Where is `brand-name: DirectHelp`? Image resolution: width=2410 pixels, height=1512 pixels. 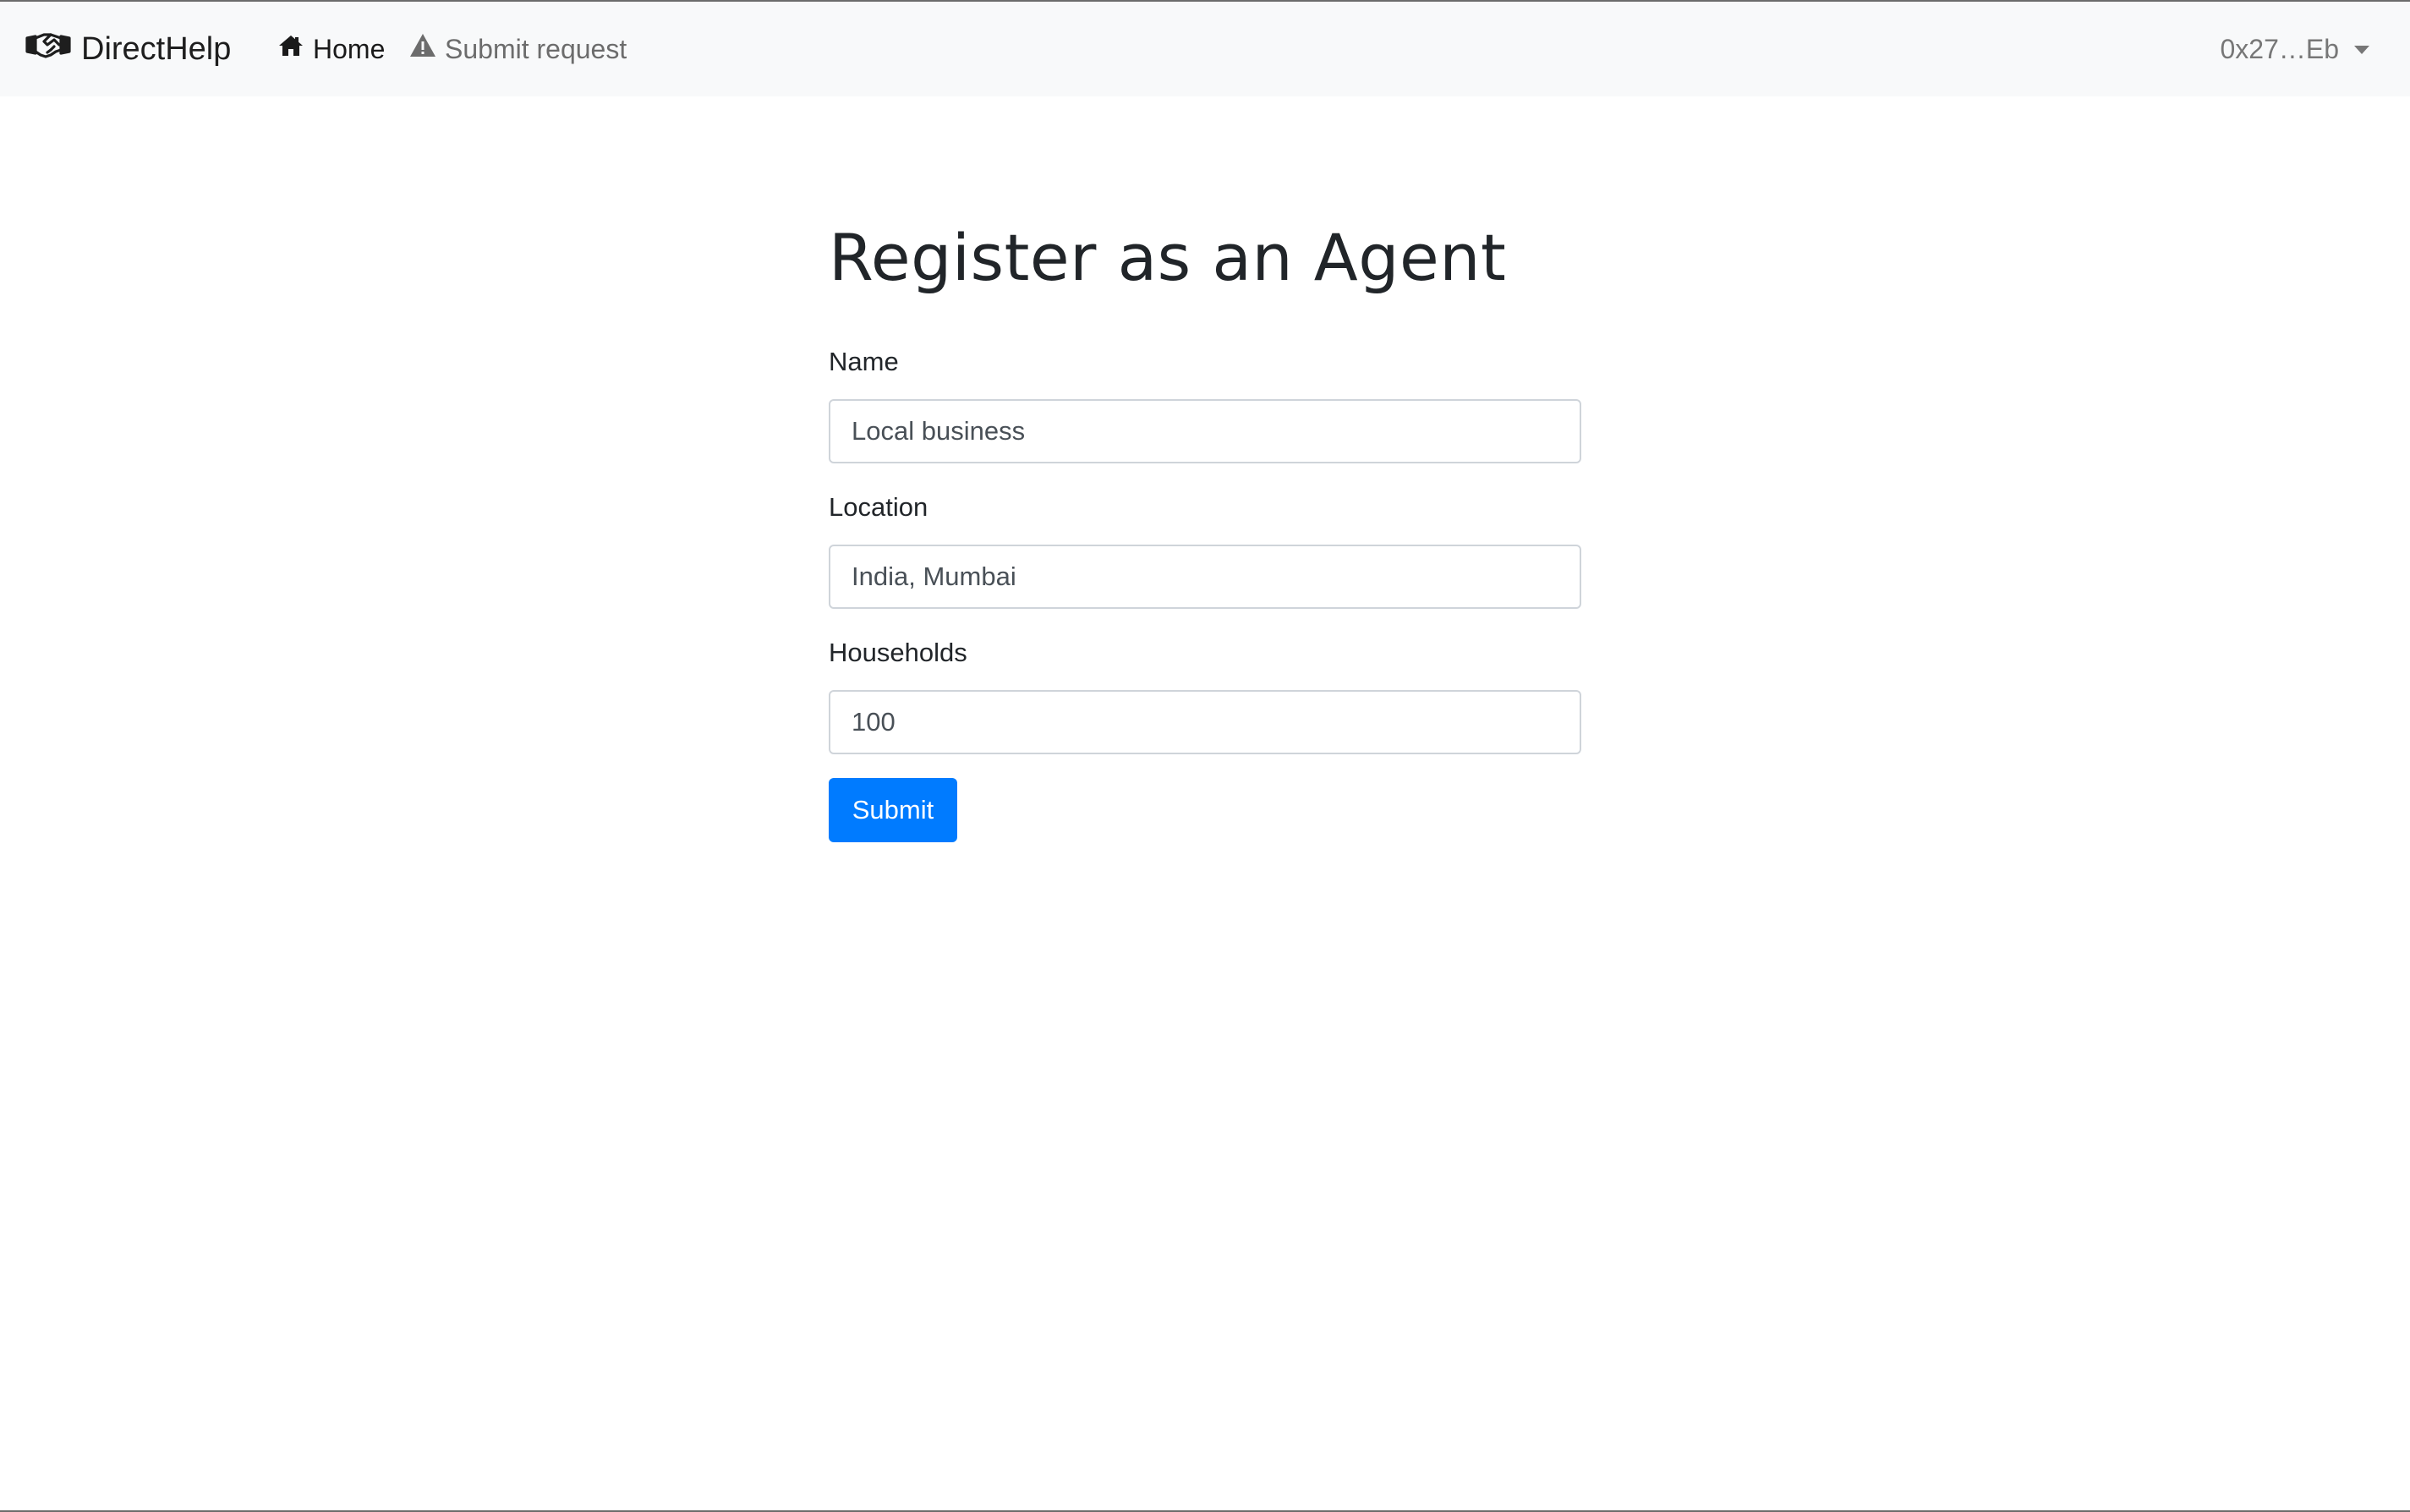
brand-name: DirectHelp is located at coordinates (156, 48).